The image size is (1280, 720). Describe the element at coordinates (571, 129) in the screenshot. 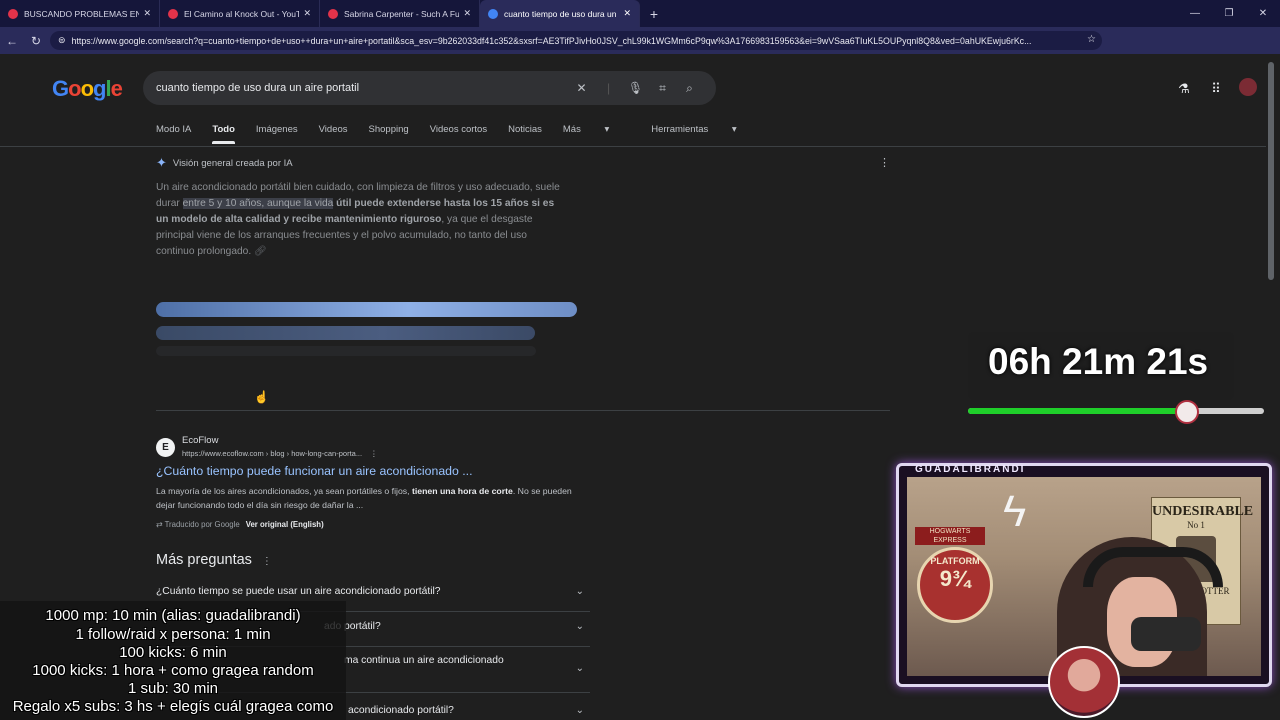

I see `tab-mas-label: Más` at that location.